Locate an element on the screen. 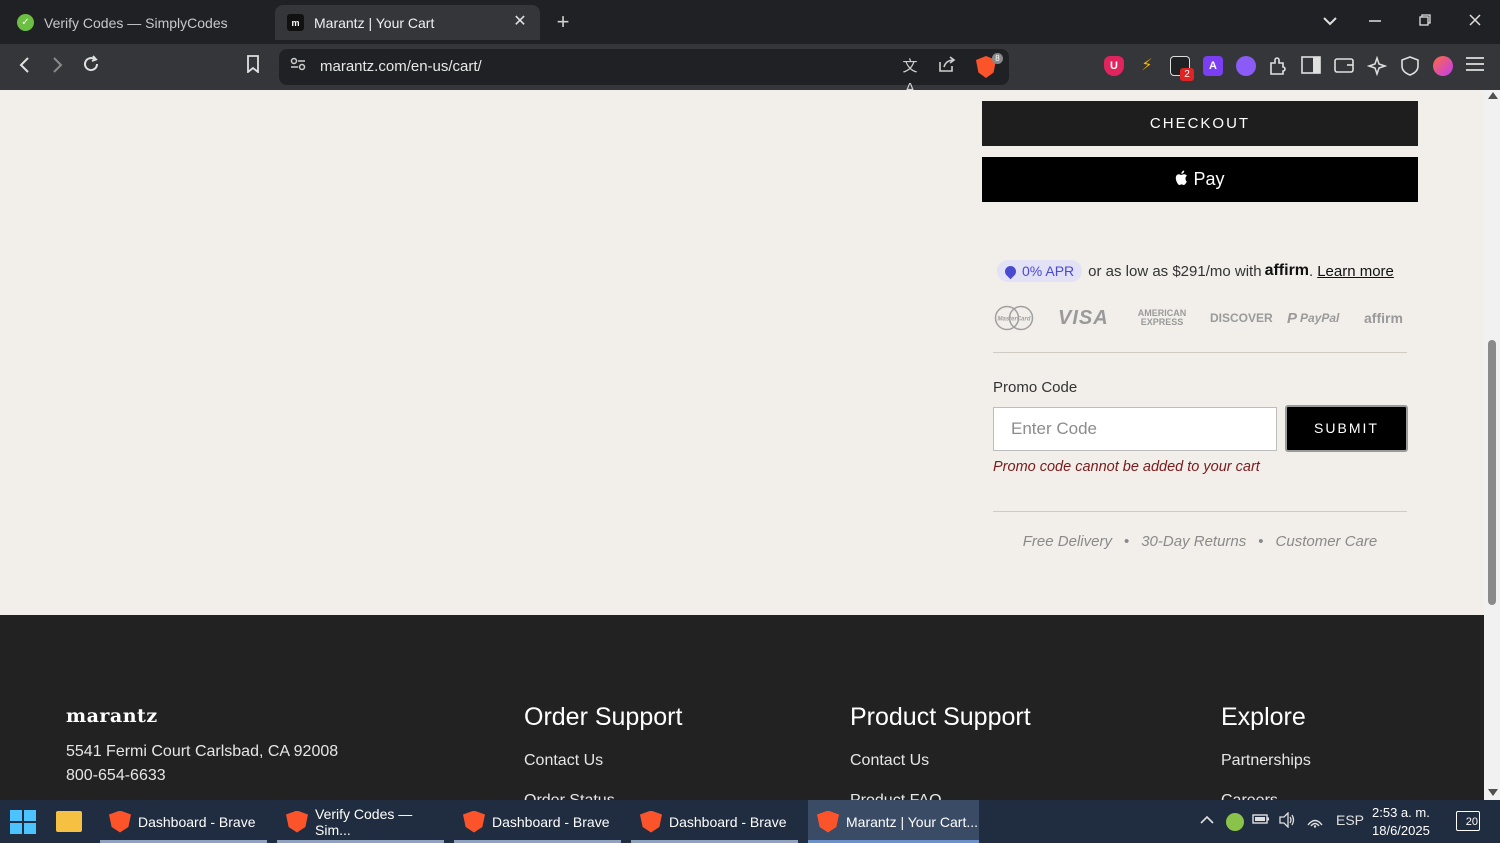 This screenshot has width=1500, height=843. vpn-shield-icon is located at coordinates (1410, 66).